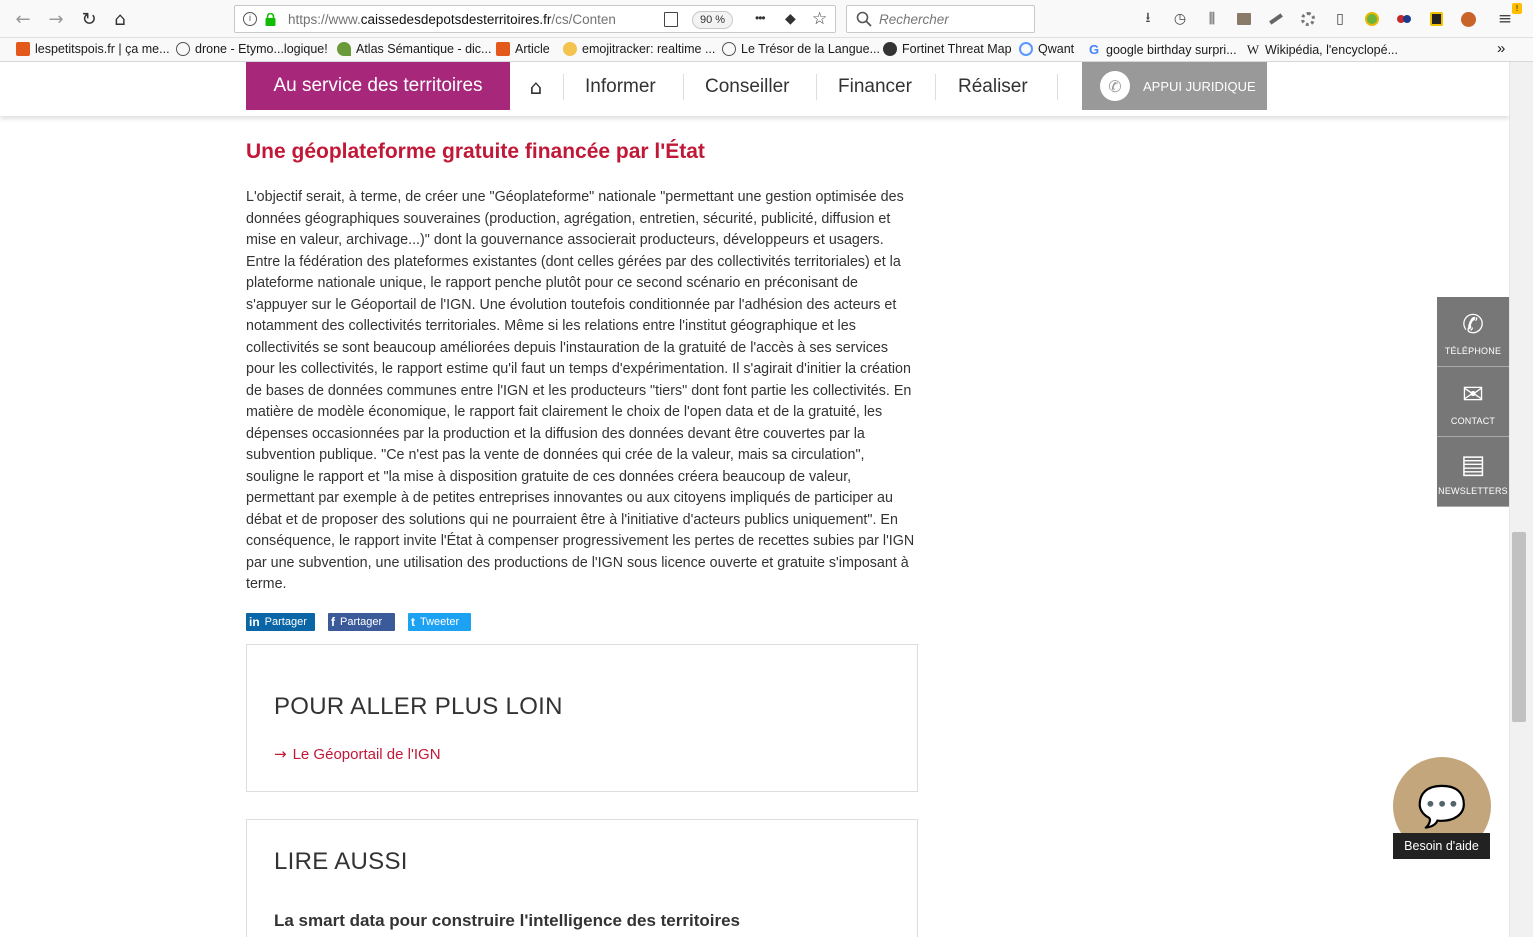  Describe the element at coordinates (1517, 8) in the screenshot. I see `update-badge-icon: !` at that location.